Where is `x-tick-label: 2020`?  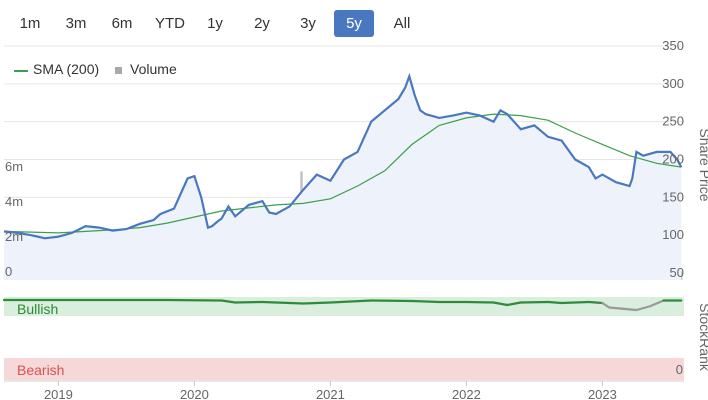
x-tick-label: 2020 is located at coordinates (194, 393).